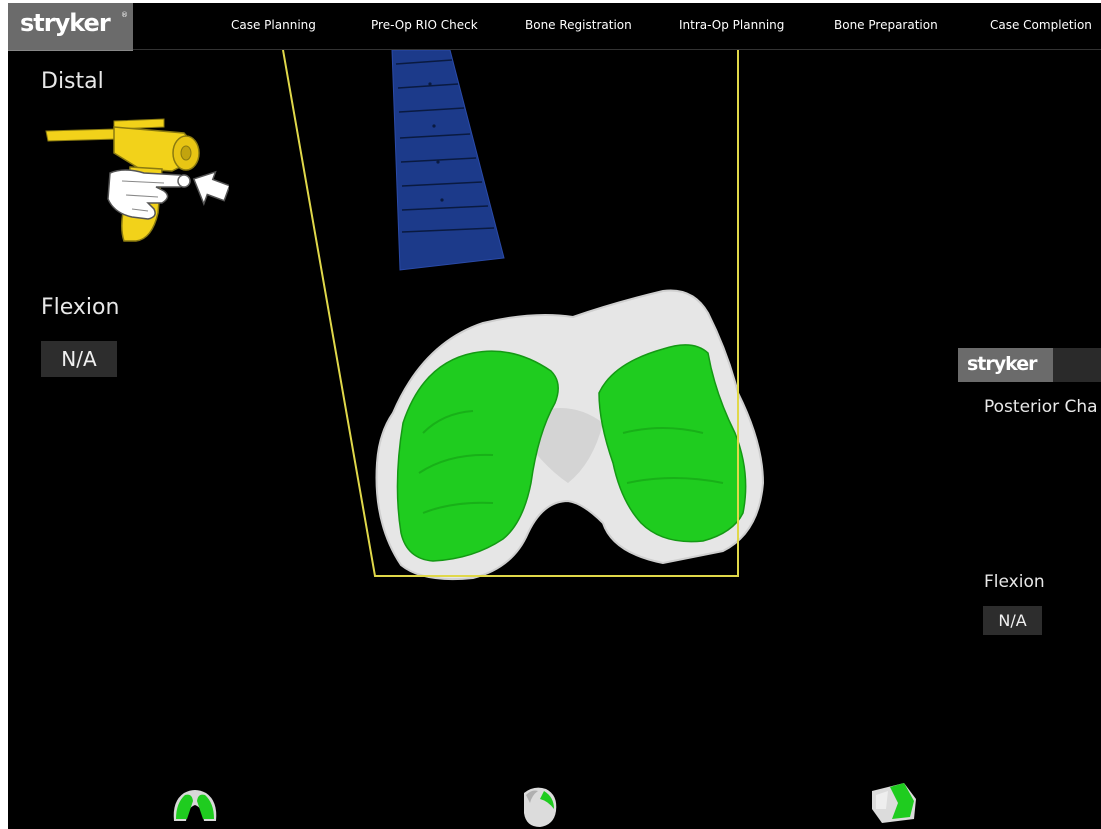 This screenshot has width=1101, height=829. Describe the element at coordinates (1002, 364) in the screenshot. I see `secondary-logo-text: stryker` at that location.